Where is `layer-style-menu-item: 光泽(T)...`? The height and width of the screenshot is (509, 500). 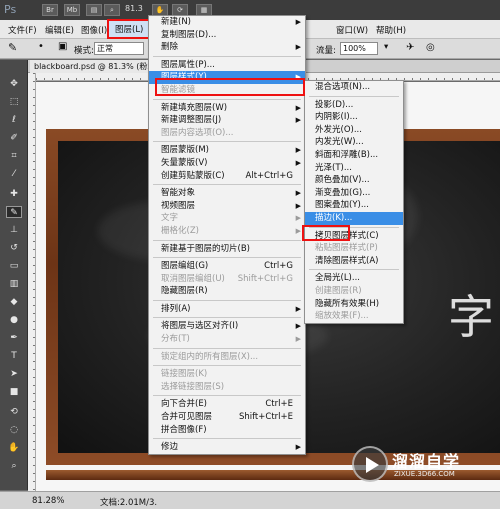
layer-style-menu-item: 光泽(T)... is located at coordinates (354, 168).